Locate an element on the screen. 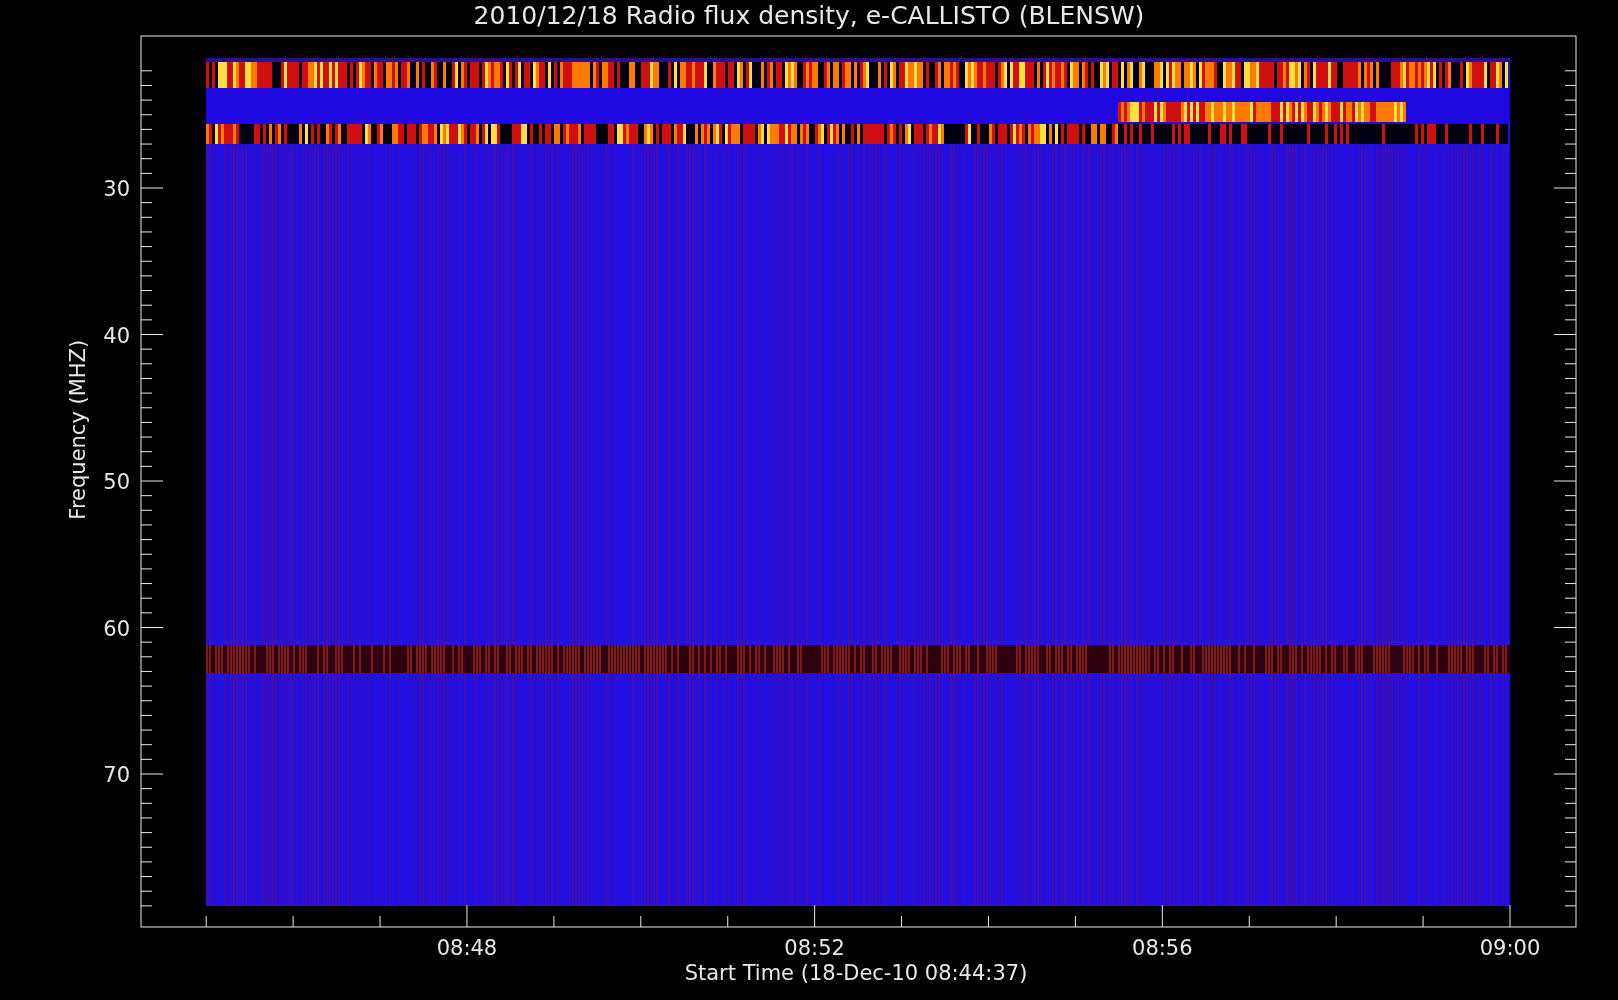  axis-title: Frequency (MHZ) is located at coordinates (78, 429).